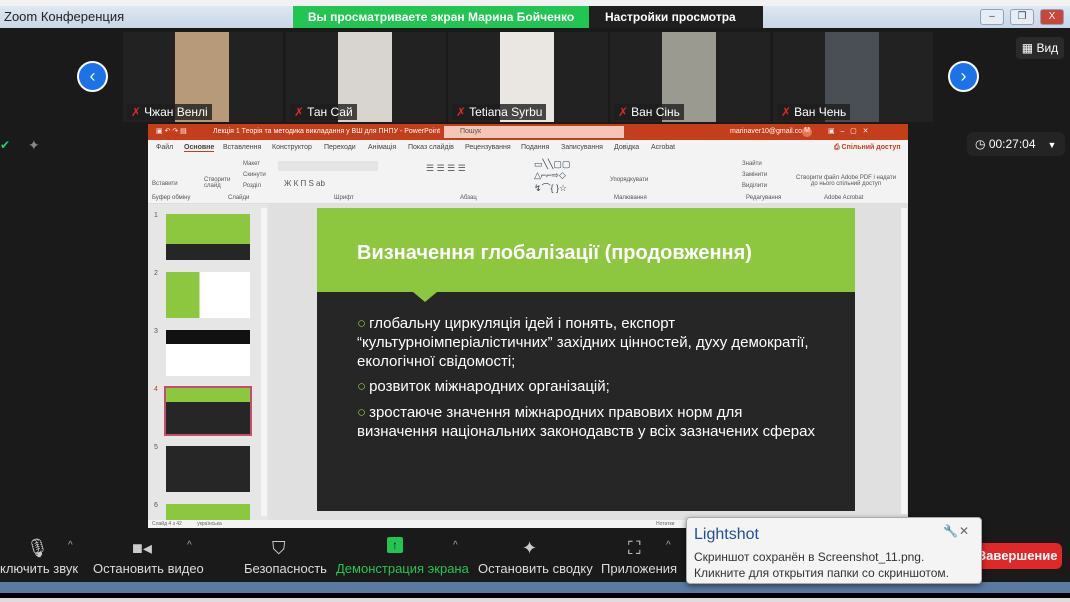 This screenshot has width=1070, height=602. I want to click on search-placeholder: Пошук, so click(471, 131).